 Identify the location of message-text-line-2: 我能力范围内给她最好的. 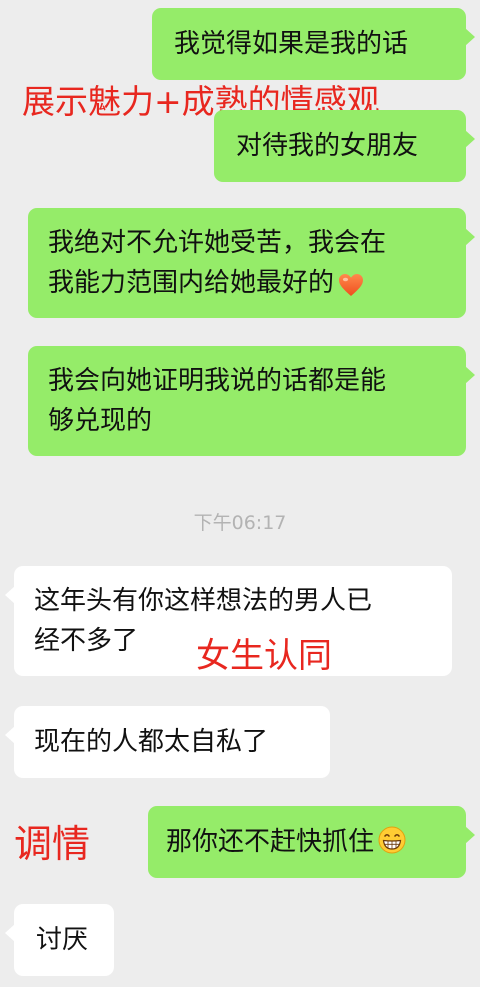
(191, 283).